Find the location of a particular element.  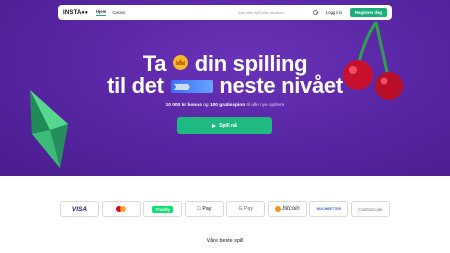

payment-google-pay: G Pay is located at coordinates (246, 209).